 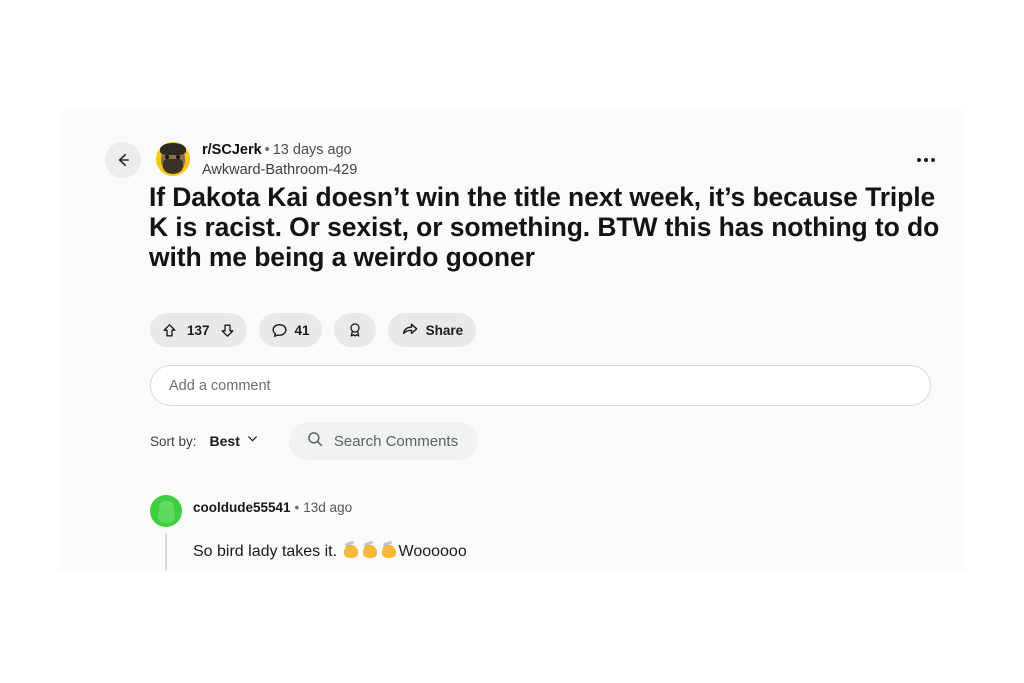 I want to click on subreddit-avatar, so click(x=173, y=159).